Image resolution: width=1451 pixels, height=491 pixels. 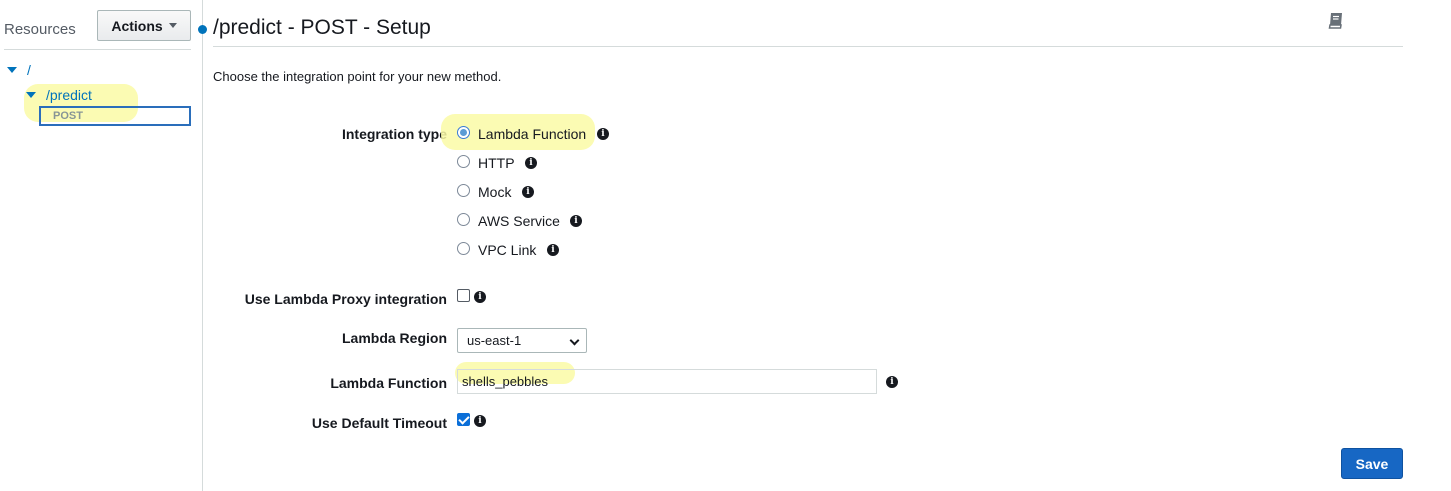 What do you see at coordinates (101, 245) in the screenshot?
I see `resources-panel: Resources Actions / /predict POST` at bounding box center [101, 245].